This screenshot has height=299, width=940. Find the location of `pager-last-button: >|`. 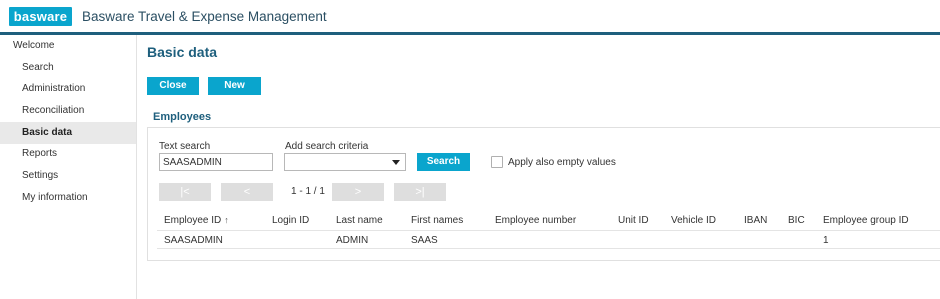

pager-last-button: >| is located at coordinates (420, 192).